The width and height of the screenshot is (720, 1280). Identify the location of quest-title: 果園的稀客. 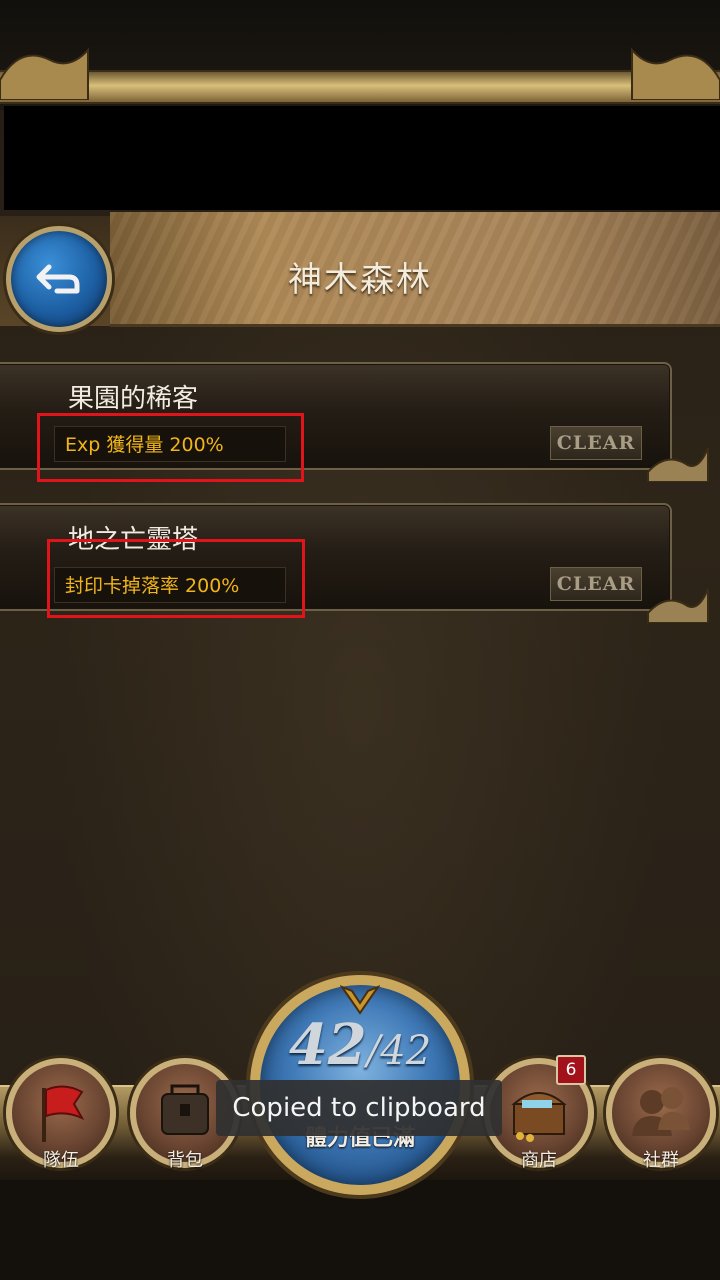
(133, 399).